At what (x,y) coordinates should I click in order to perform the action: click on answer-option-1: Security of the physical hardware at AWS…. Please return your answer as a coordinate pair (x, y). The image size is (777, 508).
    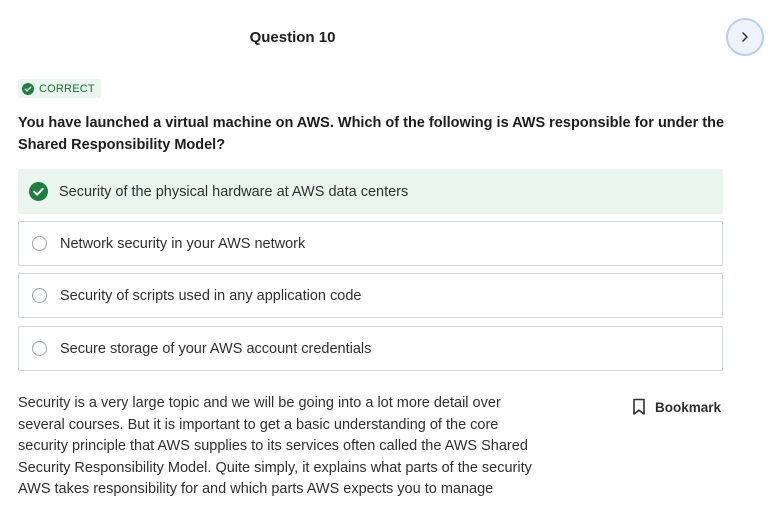
    Looking at the image, I should click on (370, 191).